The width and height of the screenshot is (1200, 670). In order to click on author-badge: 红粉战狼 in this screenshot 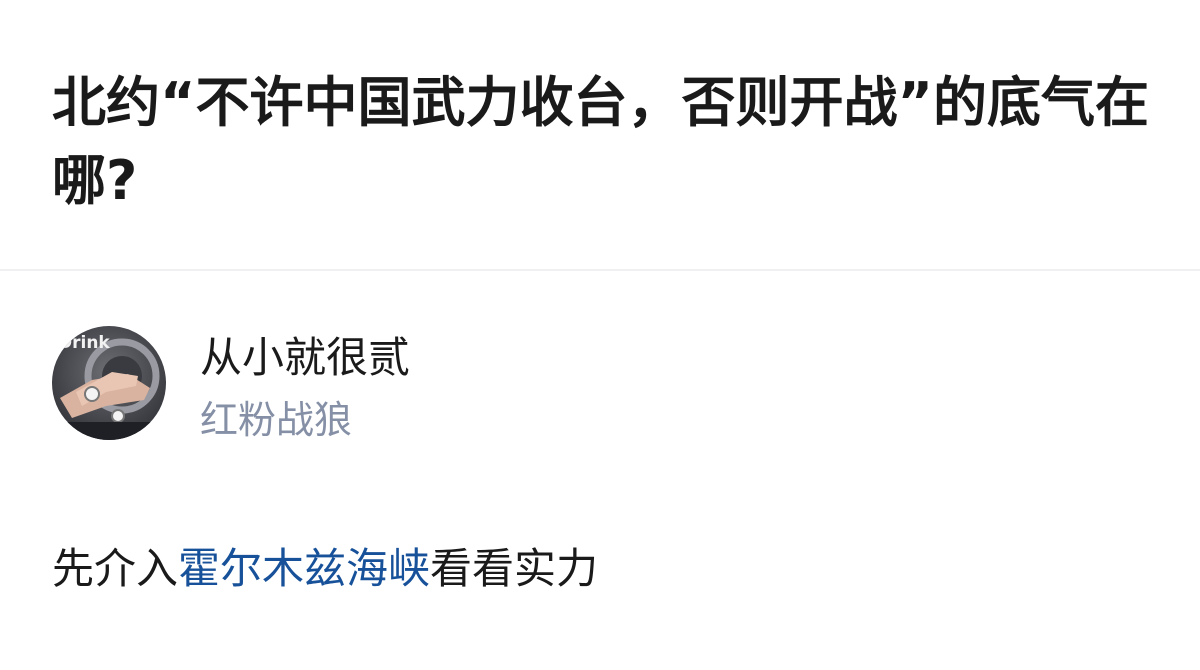, I will do `click(276, 420)`.